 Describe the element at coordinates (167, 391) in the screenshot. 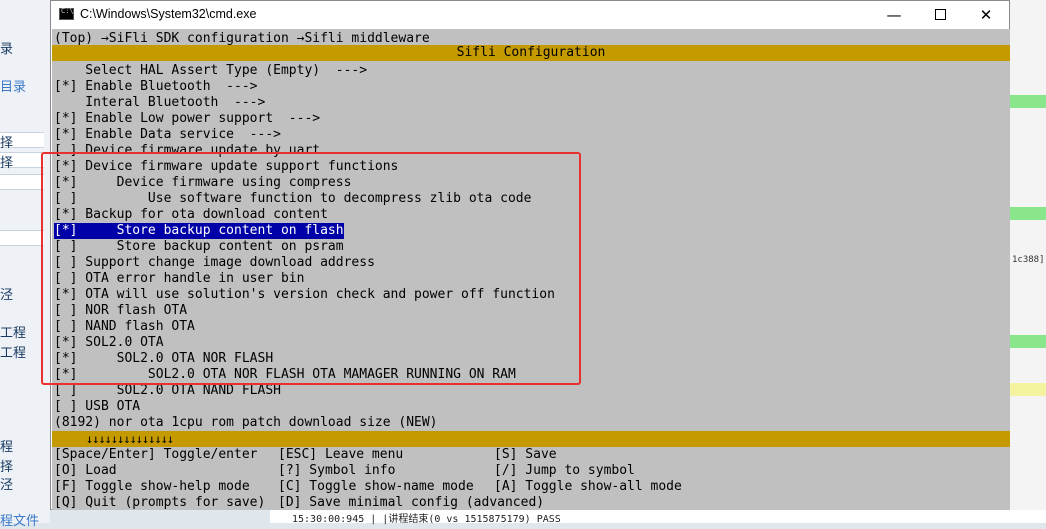

I see `menu-item: [ ] SOL2.0 OTA NAND FLASH` at that location.